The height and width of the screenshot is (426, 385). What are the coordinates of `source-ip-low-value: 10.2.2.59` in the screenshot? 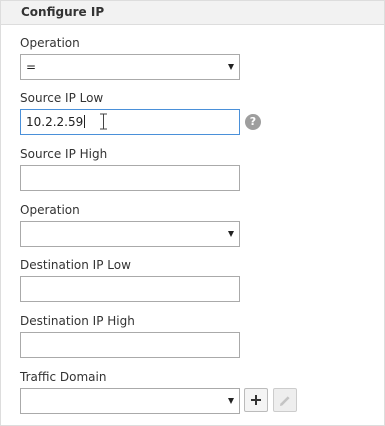 It's located at (56, 122).